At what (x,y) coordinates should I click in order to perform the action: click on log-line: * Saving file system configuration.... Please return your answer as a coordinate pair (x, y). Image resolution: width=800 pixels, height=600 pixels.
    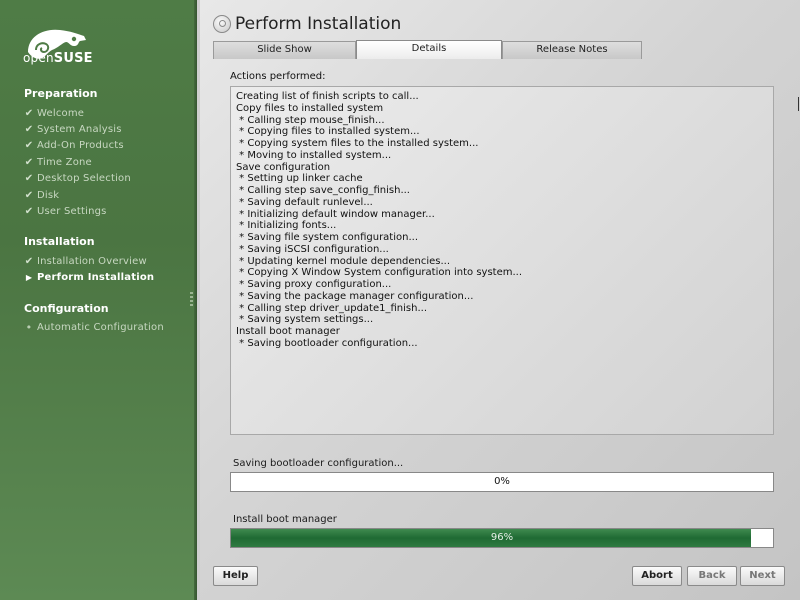
    Looking at the image, I should click on (327, 237).